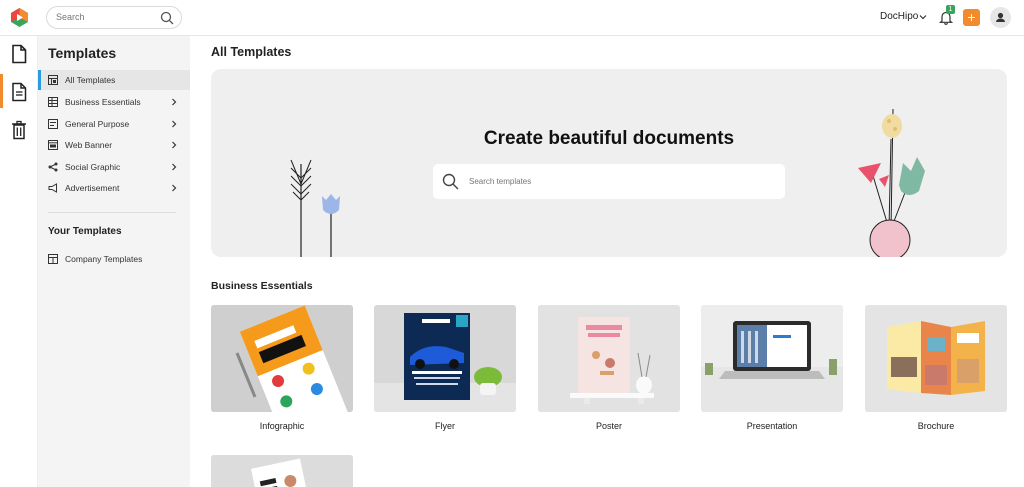  I want to click on infographic-thumbnail, so click(282, 358).